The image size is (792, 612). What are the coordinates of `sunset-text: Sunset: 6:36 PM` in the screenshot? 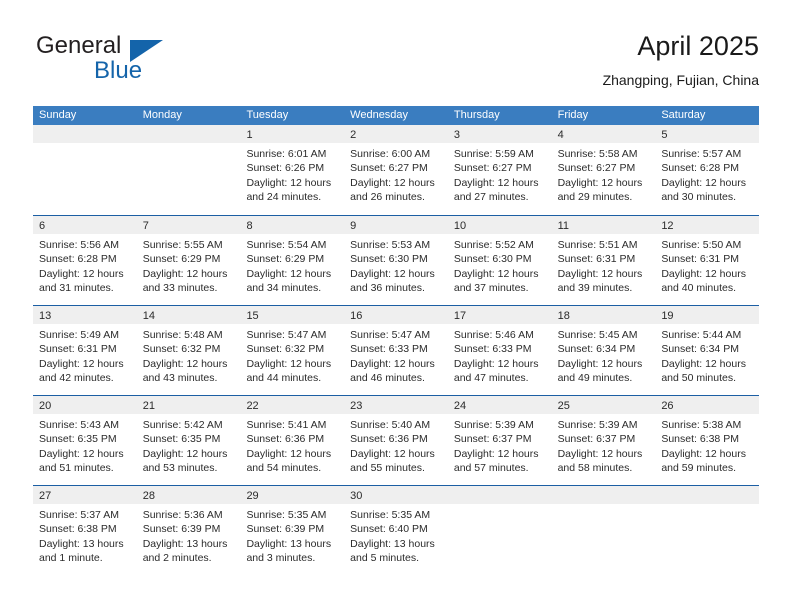 It's located at (389, 439).